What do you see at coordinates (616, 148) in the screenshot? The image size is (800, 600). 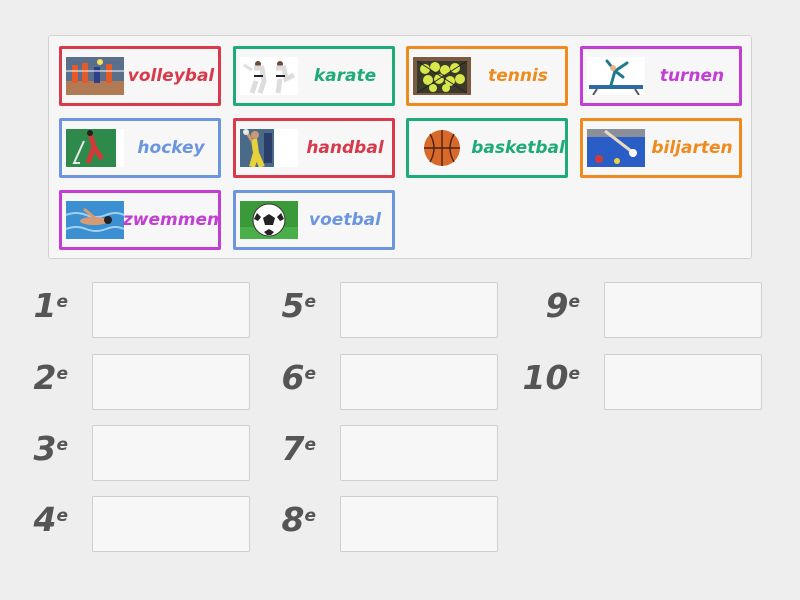 I see `billiards-photo-icon` at bounding box center [616, 148].